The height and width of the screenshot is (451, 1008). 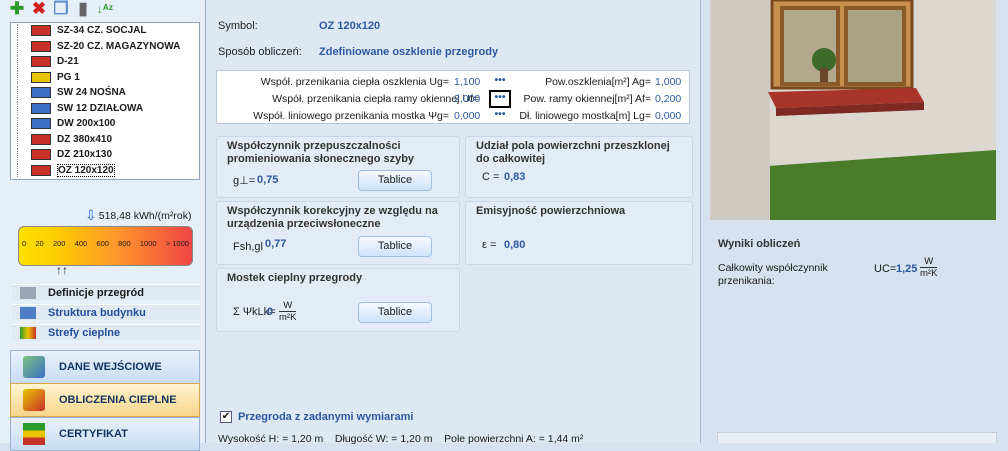 What do you see at coordinates (270, 312) in the screenshot?
I see `value-psi: 0` at bounding box center [270, 312].